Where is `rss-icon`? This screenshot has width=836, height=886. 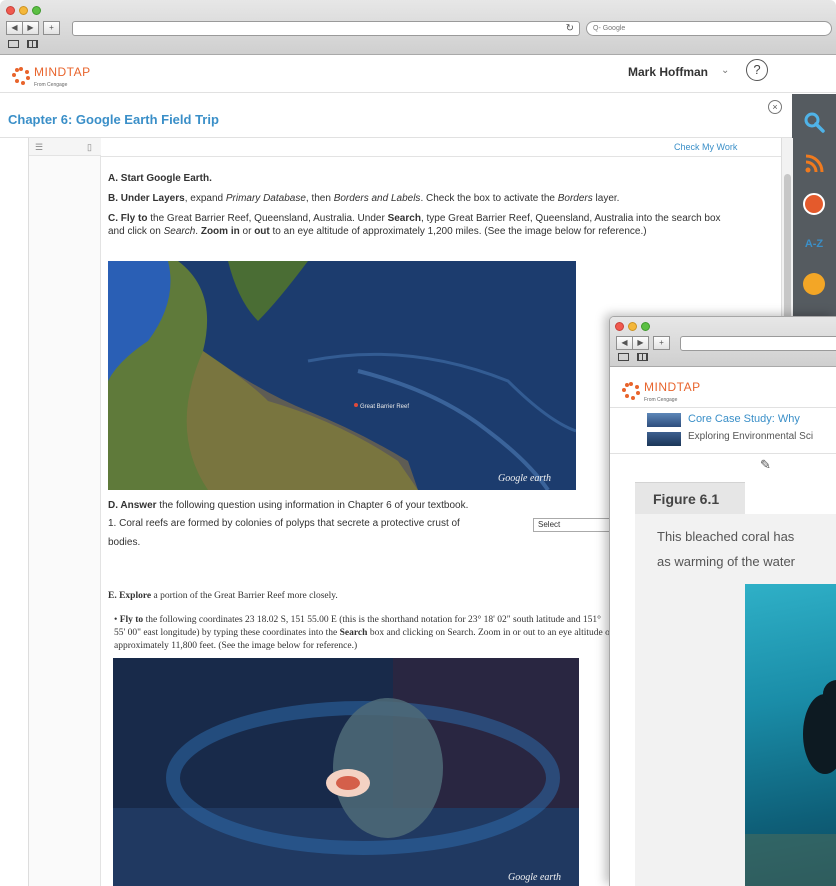
rss-icon is located at coordinates (814, 163).